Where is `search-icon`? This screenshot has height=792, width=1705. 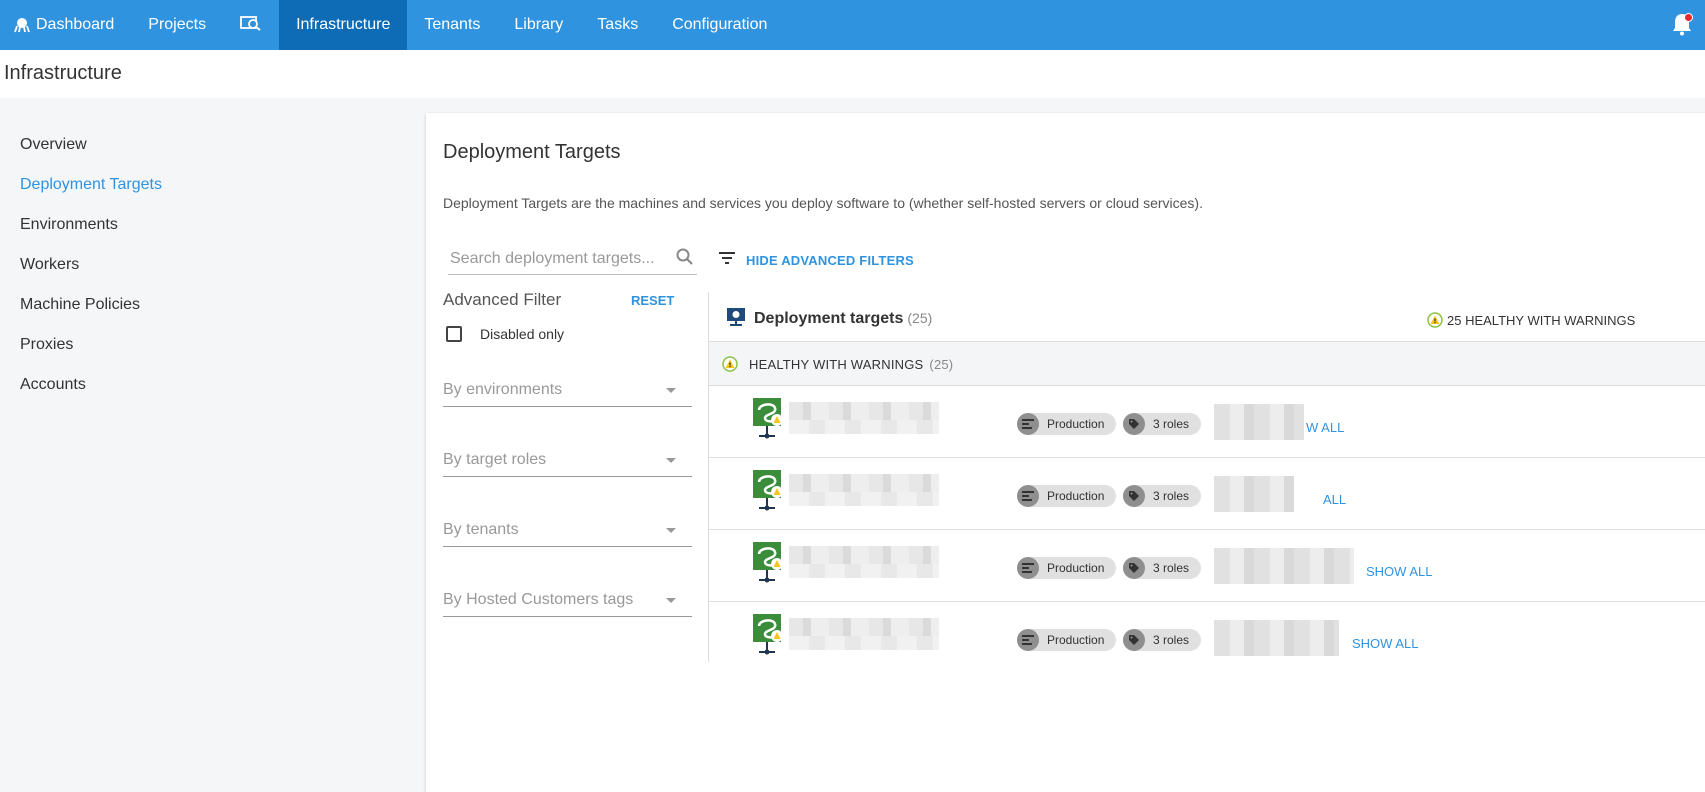 search-icon is located at coordinates (685, 259).